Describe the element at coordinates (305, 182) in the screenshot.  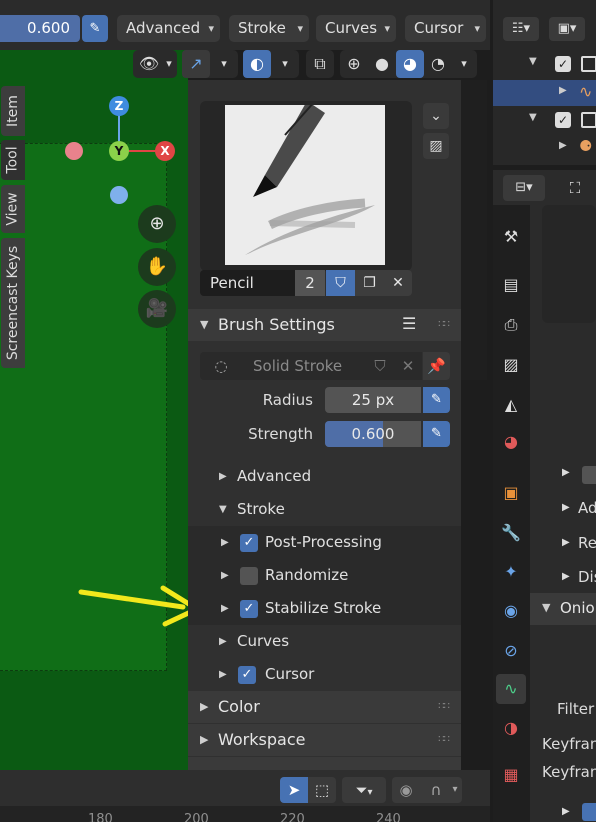
I see `pencil-brush-icon` at that location.